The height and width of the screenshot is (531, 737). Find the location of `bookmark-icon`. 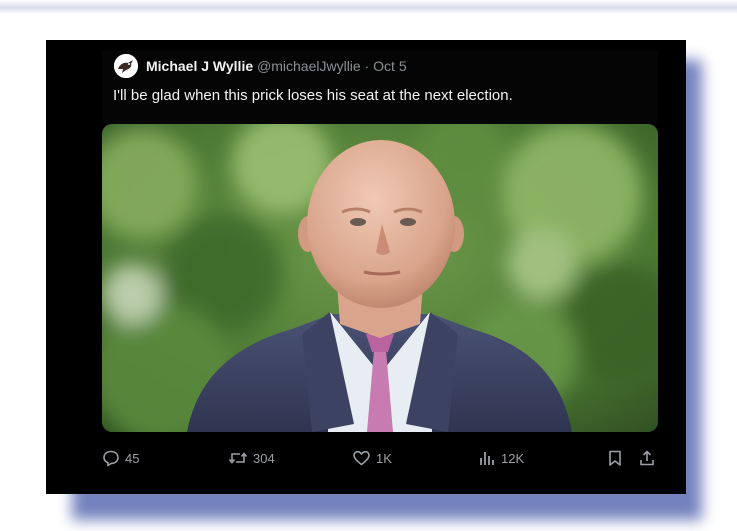

bookmark-icon is located at coordinates (615, 458).